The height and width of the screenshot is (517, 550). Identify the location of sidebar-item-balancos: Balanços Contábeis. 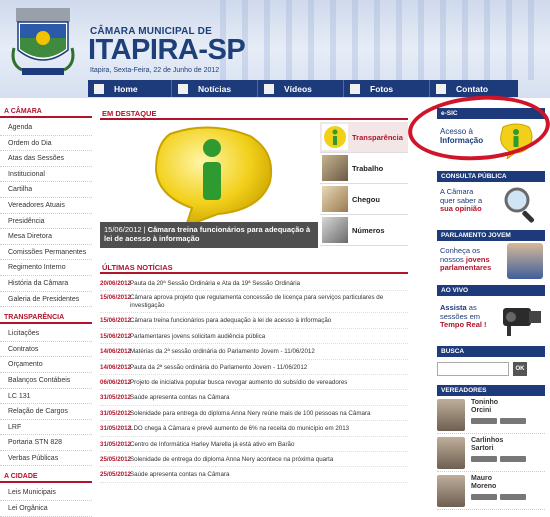
(46, 381).